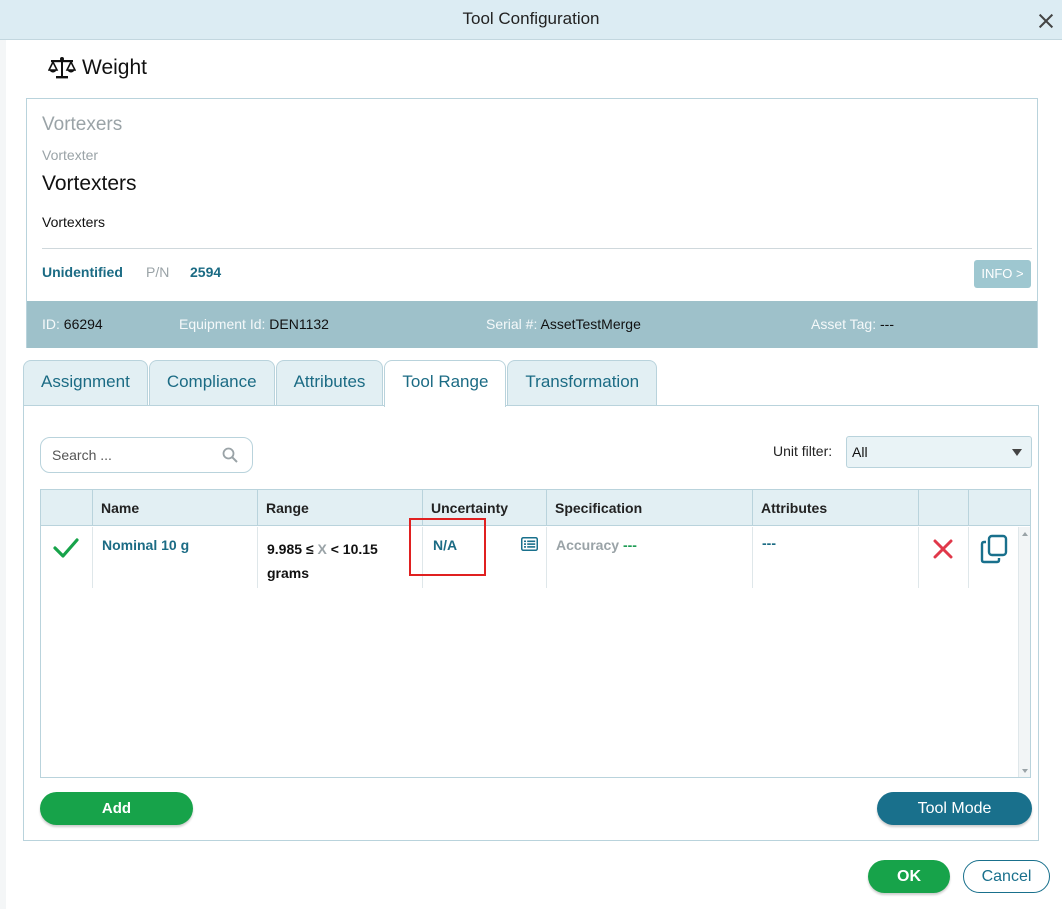 The image size is (1062, 909). Describe the element at coordinates (512, 324) in the screenshot. I see `serial-number-label: Serial #:` at that location.